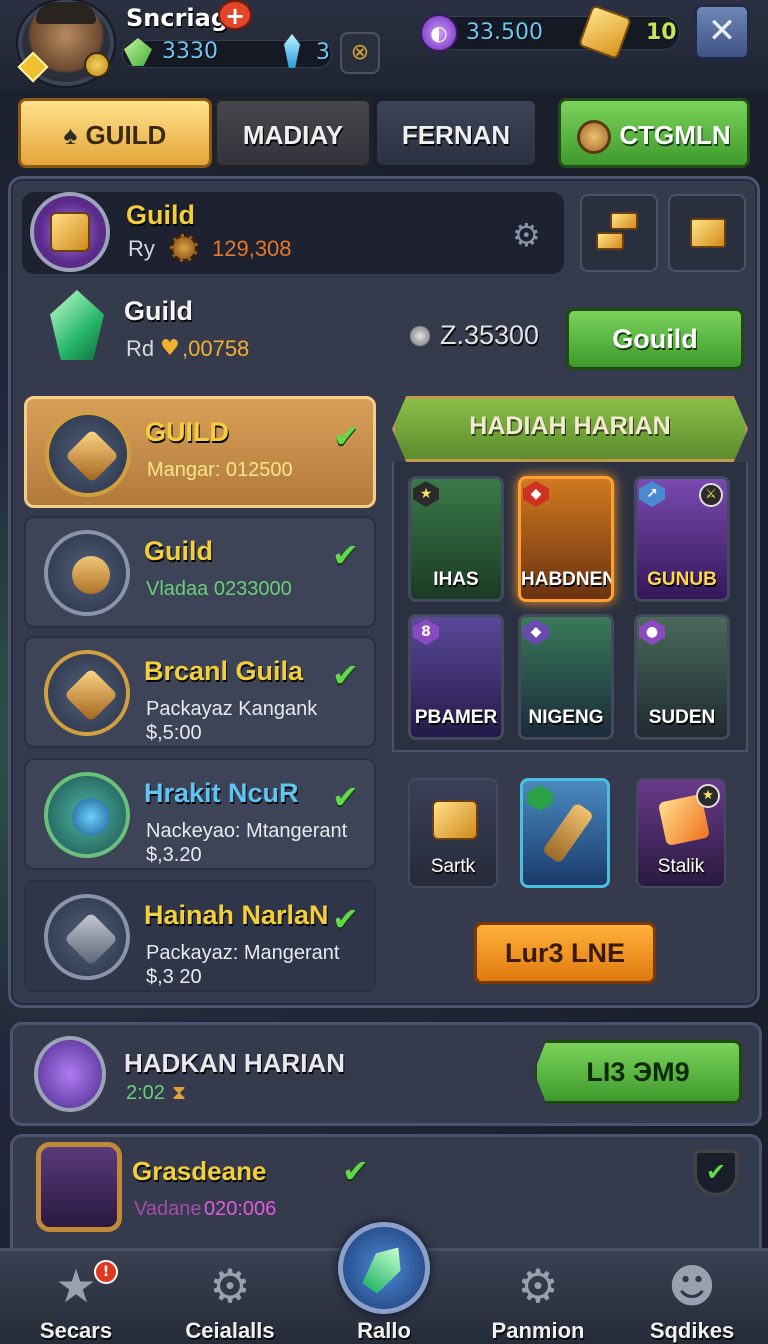 This screenshot has width=768, height=1344. I want to click on close-icon: ✕, so click(722, 31).